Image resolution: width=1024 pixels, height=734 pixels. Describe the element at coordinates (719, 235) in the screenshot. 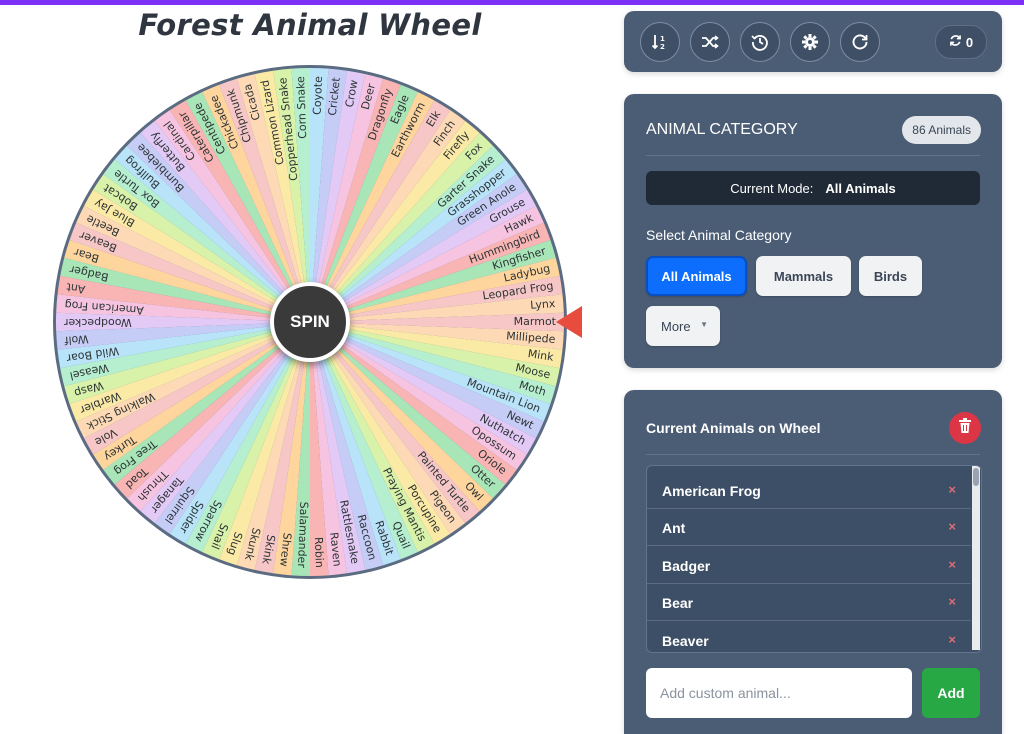

I see `select-category-label: Select Animal Category` at that location.